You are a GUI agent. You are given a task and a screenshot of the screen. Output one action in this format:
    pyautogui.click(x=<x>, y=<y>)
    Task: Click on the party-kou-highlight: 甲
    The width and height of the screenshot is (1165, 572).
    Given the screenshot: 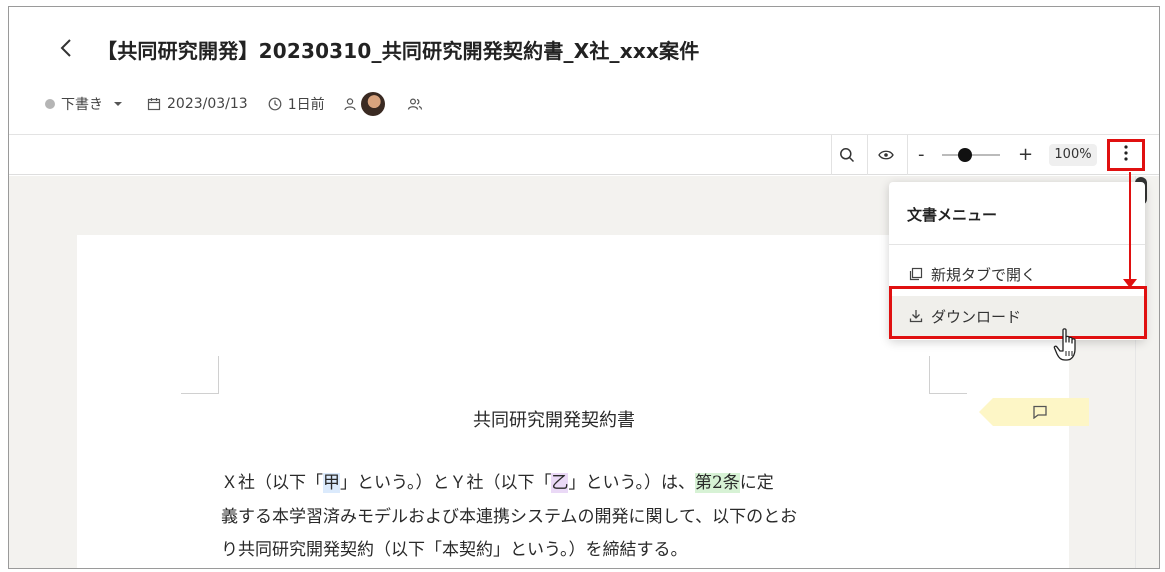 What is the action you would take?
    pyautogui.click(x=331, y=483)
    